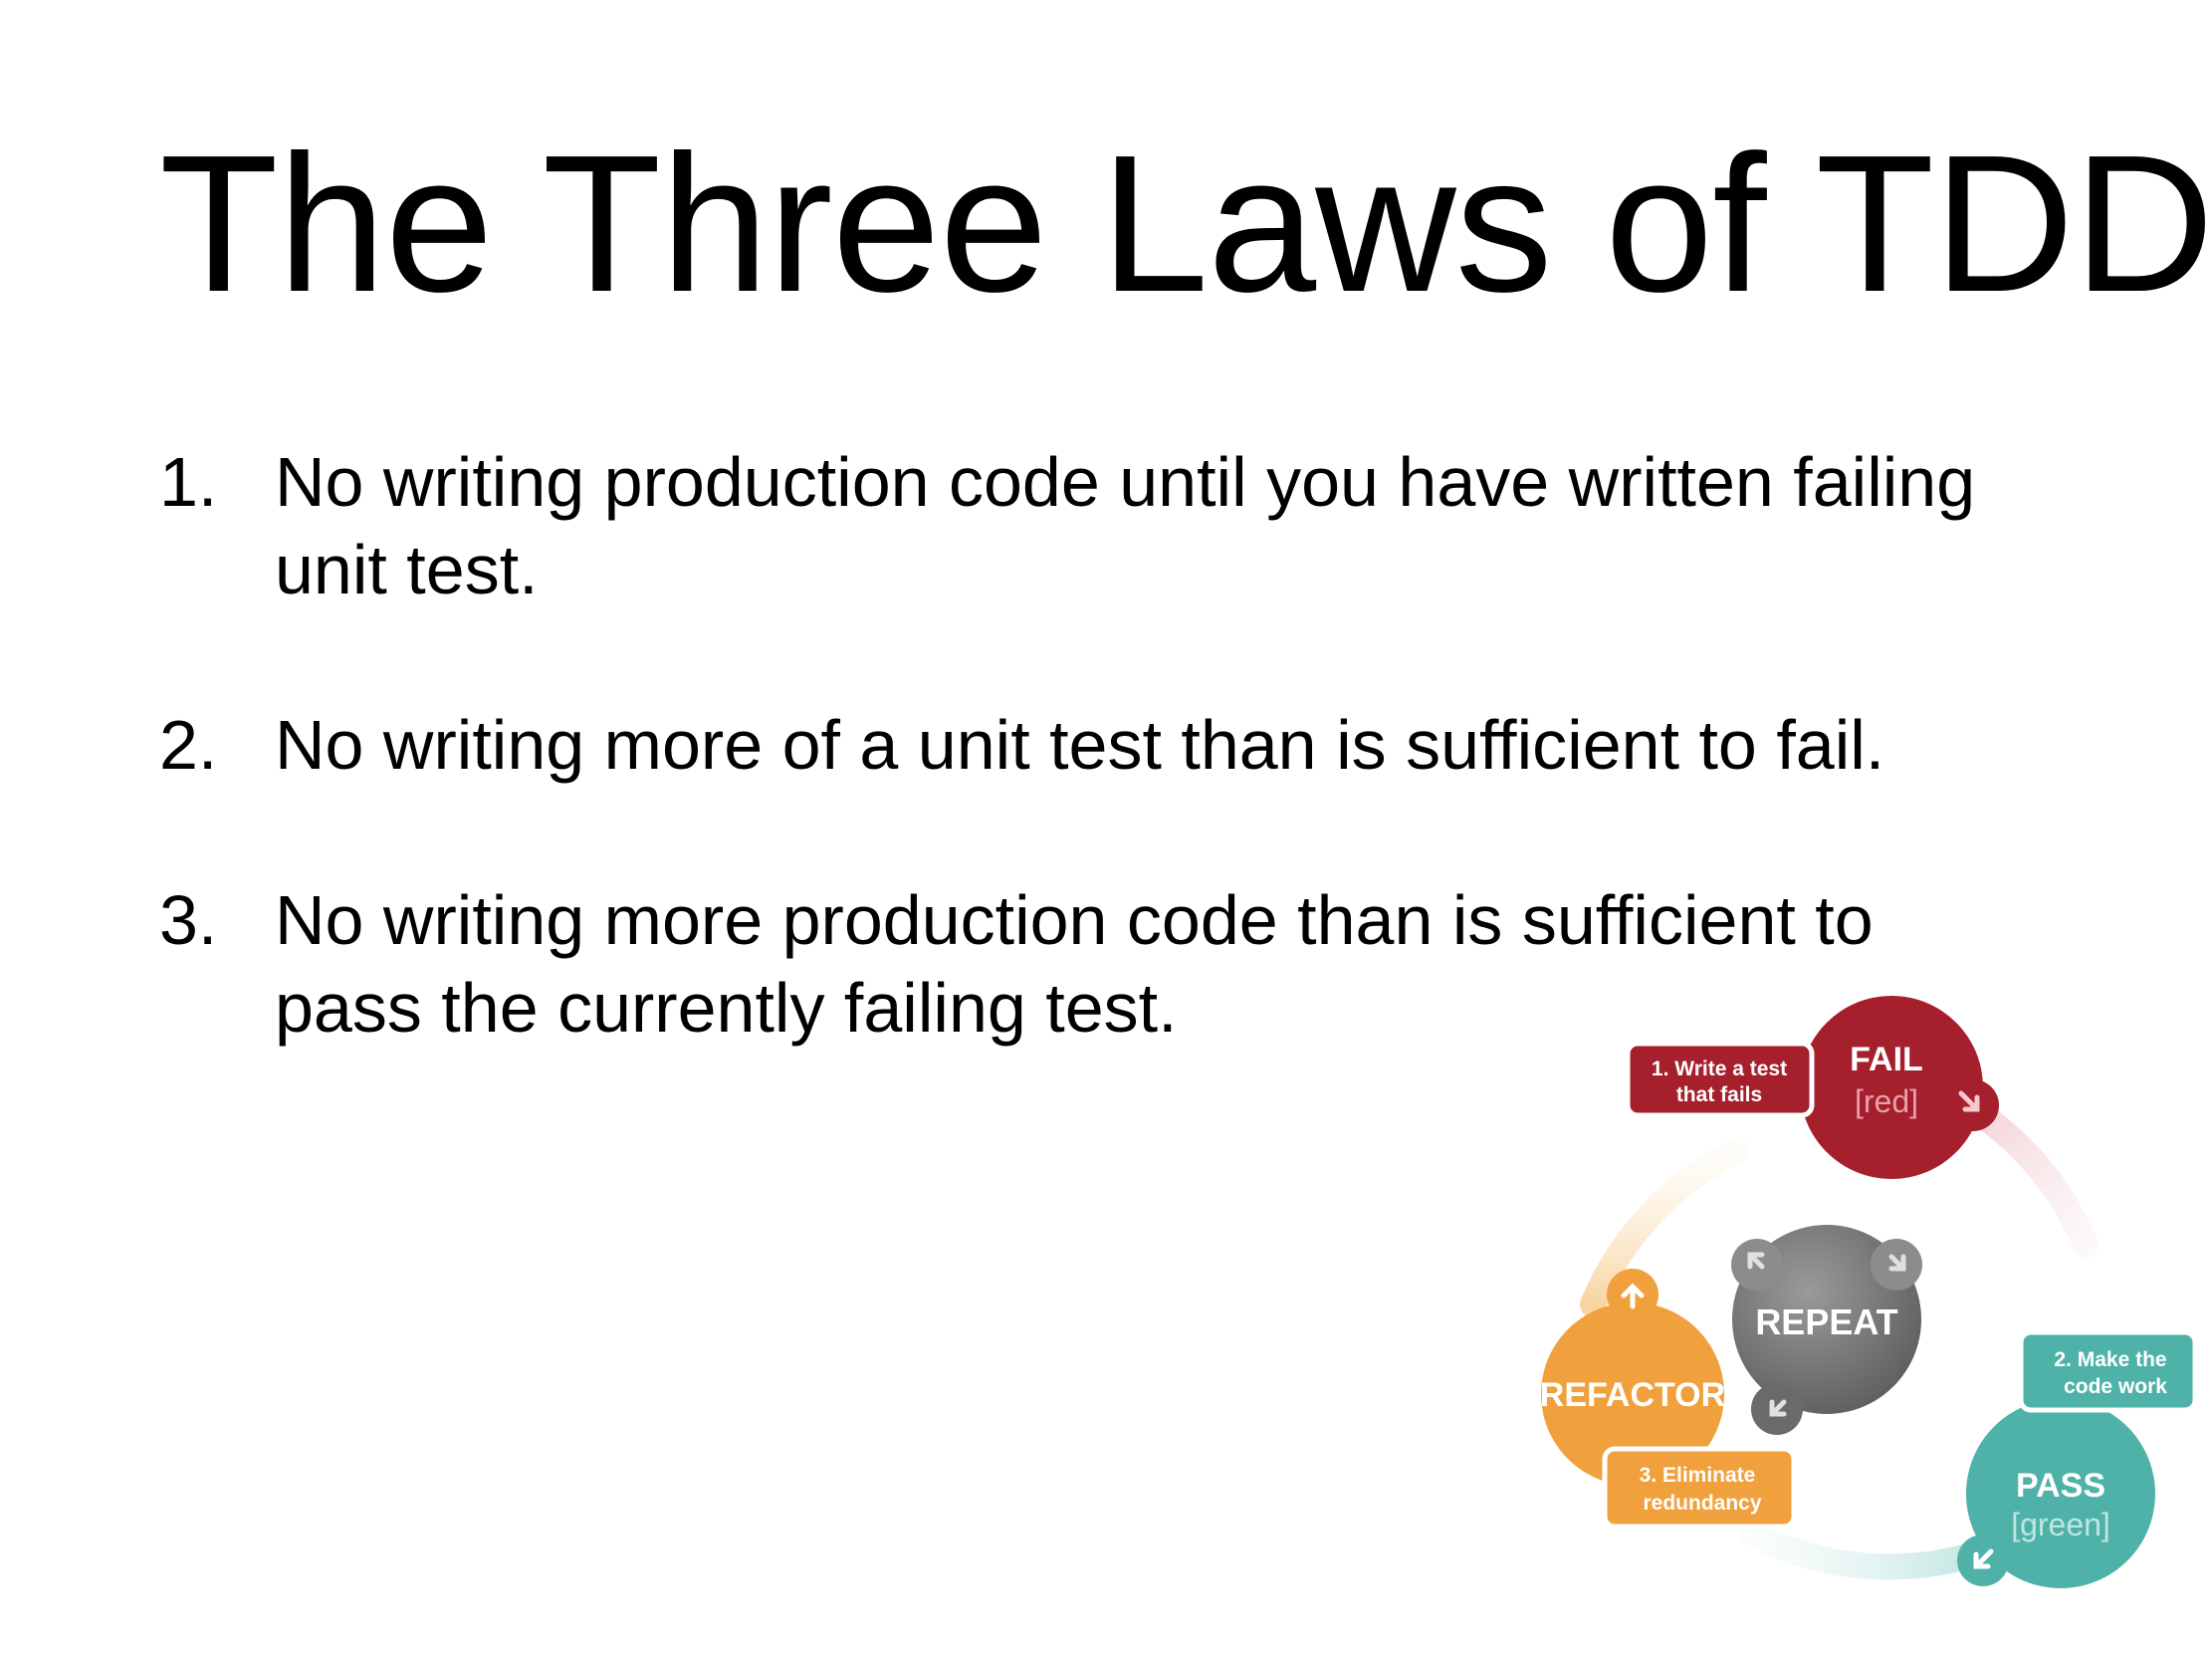 This screenshot has width=2212, height=1655. What do you see at coordinates (2060, 1524) in the screenshot?
I see `pass-sublabel: [green]` at bounding box center [2060, 1524].